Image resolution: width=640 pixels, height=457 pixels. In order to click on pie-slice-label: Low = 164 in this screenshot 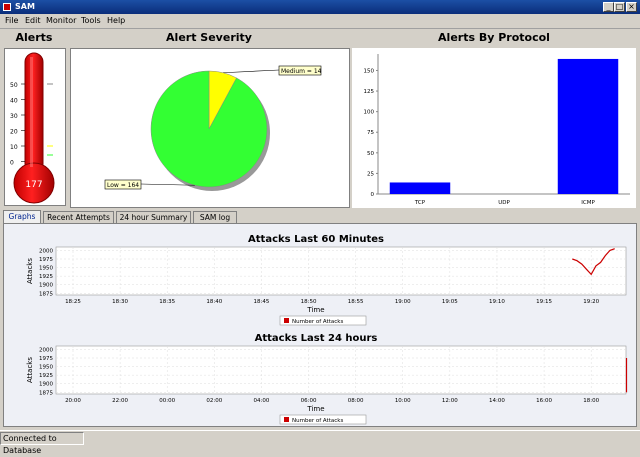, I will do `click(123, 185)`.